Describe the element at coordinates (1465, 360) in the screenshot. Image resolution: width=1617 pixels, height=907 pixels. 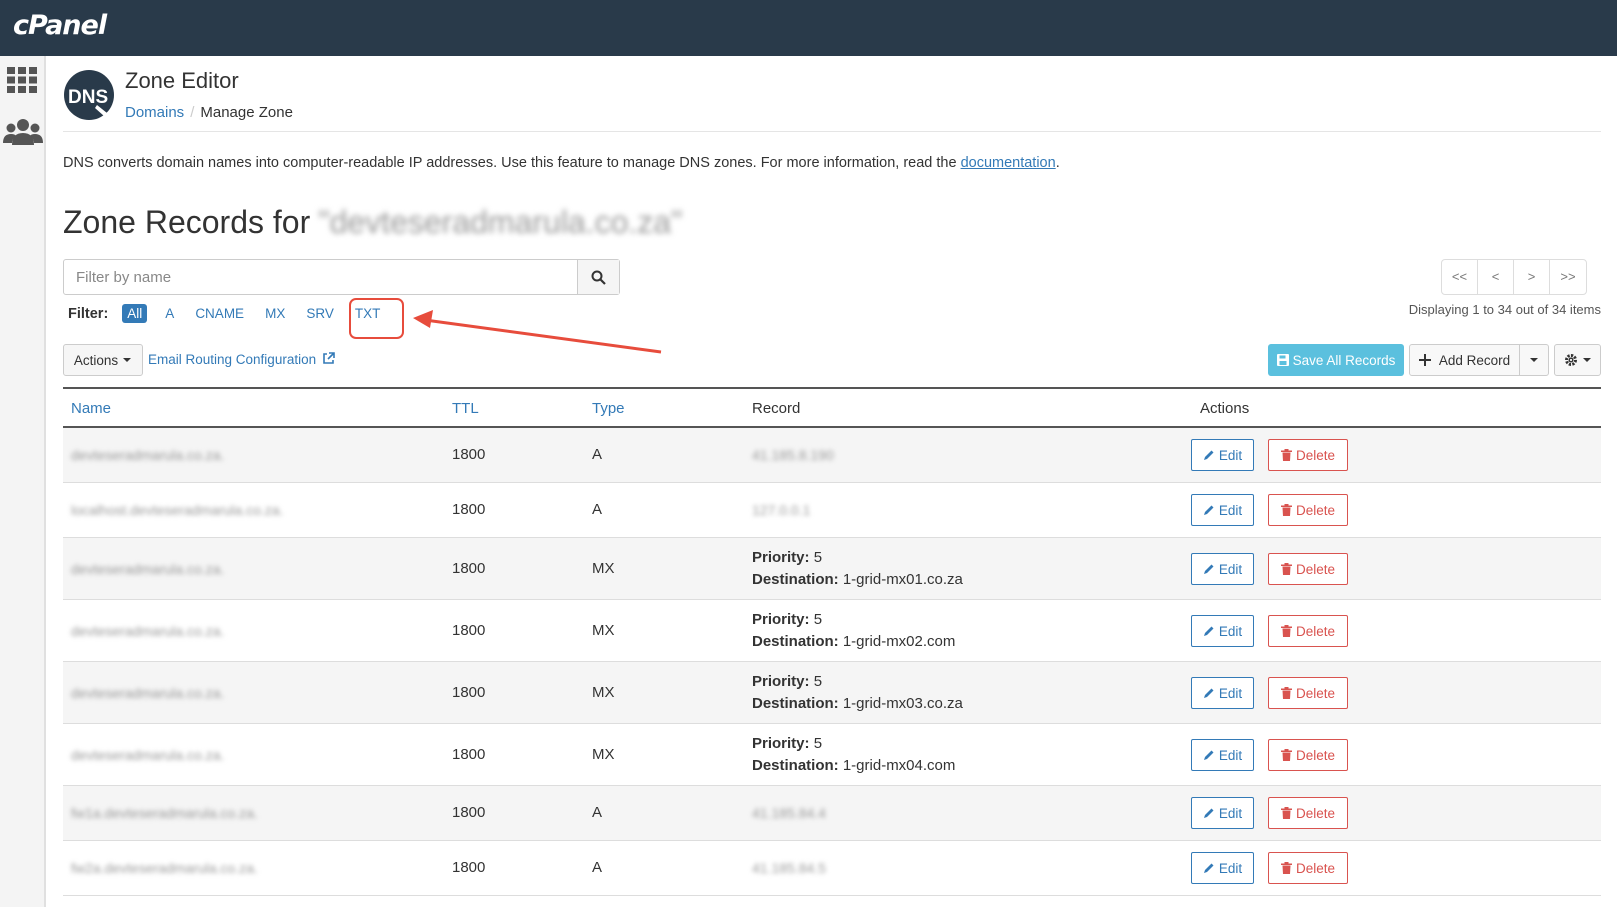
I see `add-record-button: Add Record` at that location.